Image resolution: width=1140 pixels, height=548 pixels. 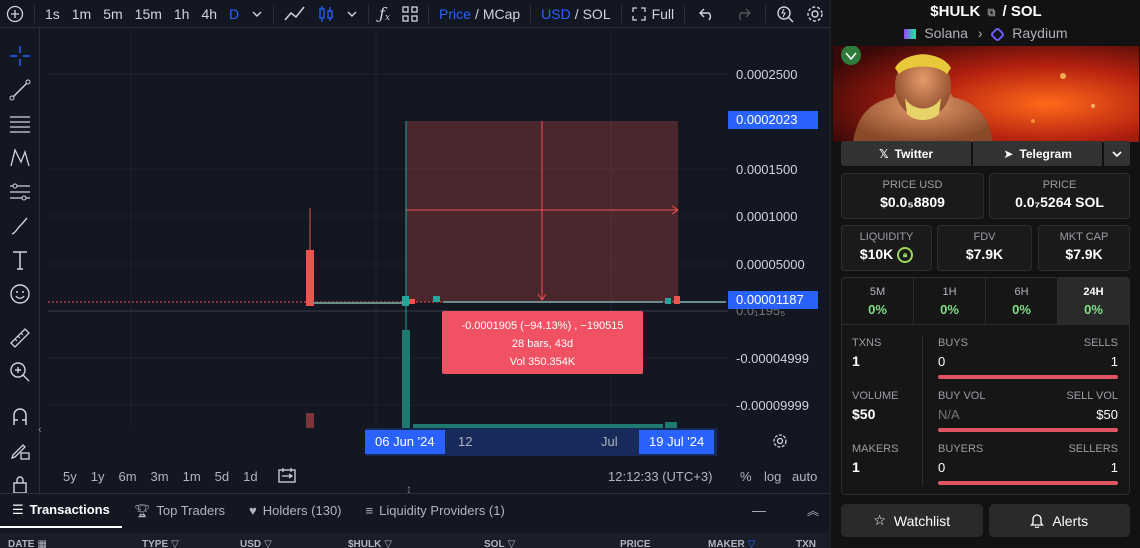 What do you see at coordinates (256, 543) in the screenshot?
I see `col-usd: USD ▽` at bounding box center [256, 543].